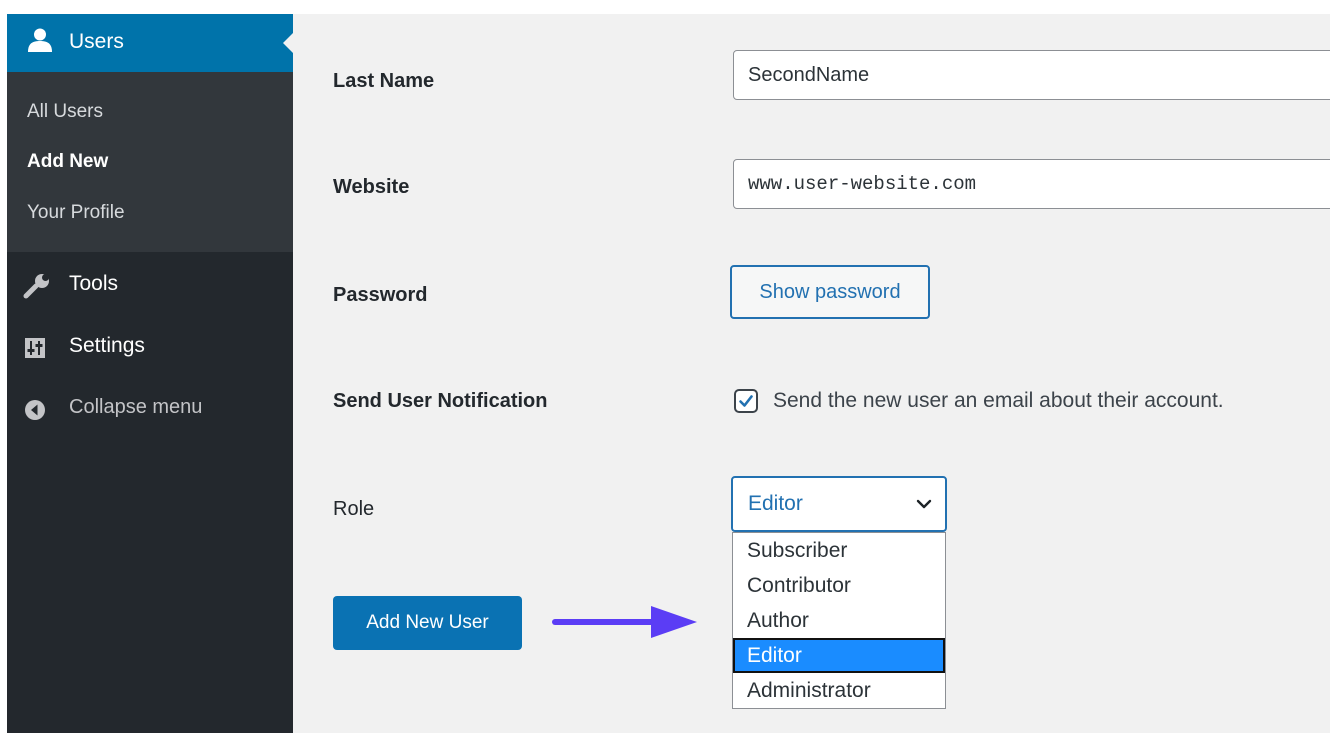 The height and width of the screenshot is (733, 1330). What do you see at coordinates (384, 81) in the screenshot?
I see `last-name-label: Last Name` at bounding box center [384, 81].